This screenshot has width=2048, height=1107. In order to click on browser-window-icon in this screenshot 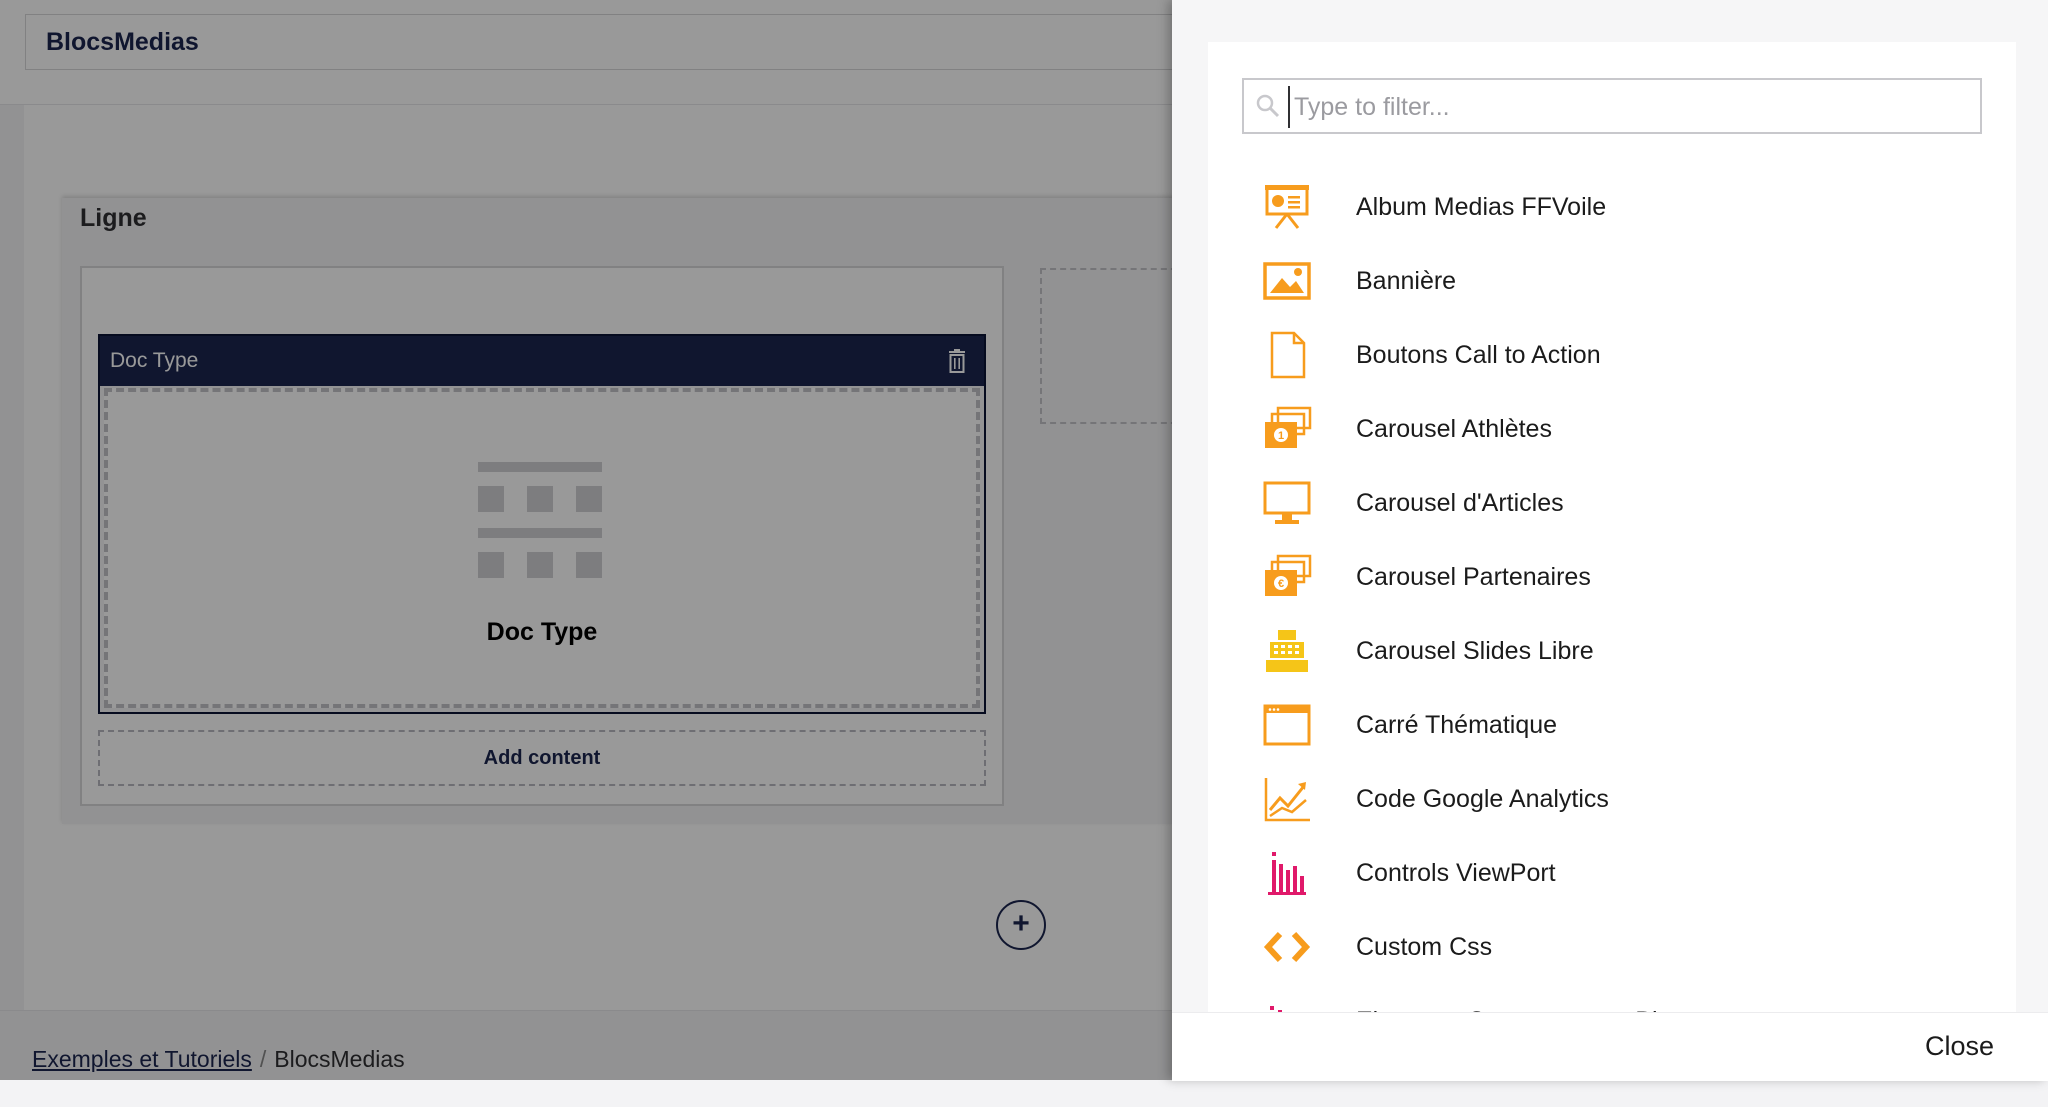, I will do `click(1287, 725)`.